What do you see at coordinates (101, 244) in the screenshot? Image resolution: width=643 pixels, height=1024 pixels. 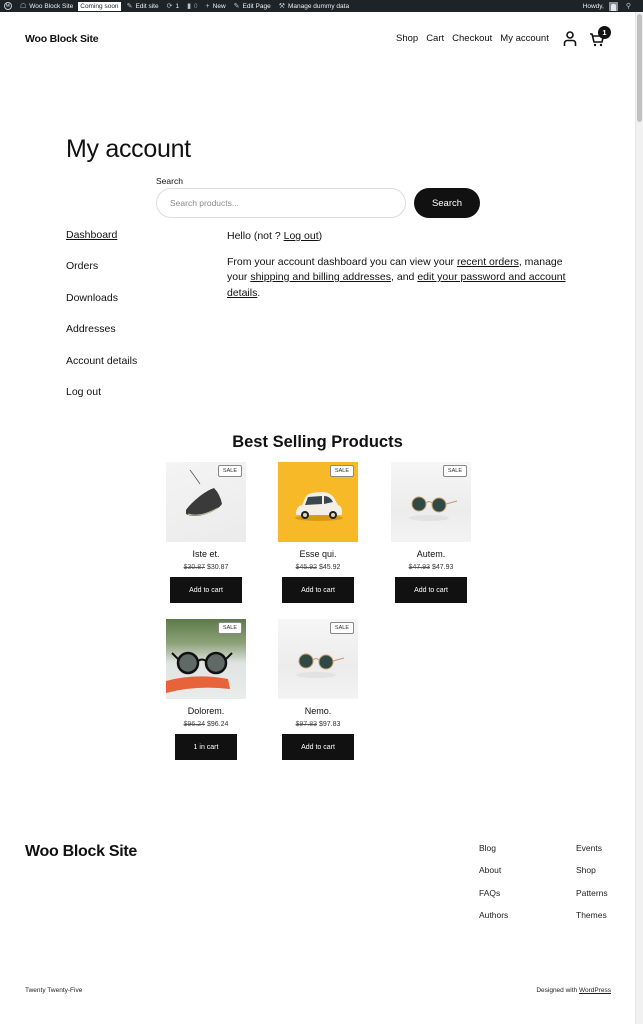 I see `account-nav-dashboard: Dashboard` at bounding box center [101, 244].